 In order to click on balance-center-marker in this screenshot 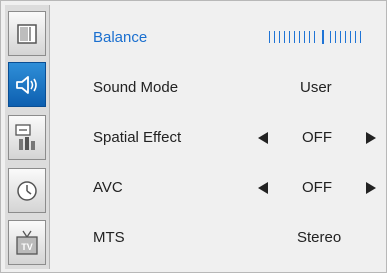, I will do `click(323, 37)`.